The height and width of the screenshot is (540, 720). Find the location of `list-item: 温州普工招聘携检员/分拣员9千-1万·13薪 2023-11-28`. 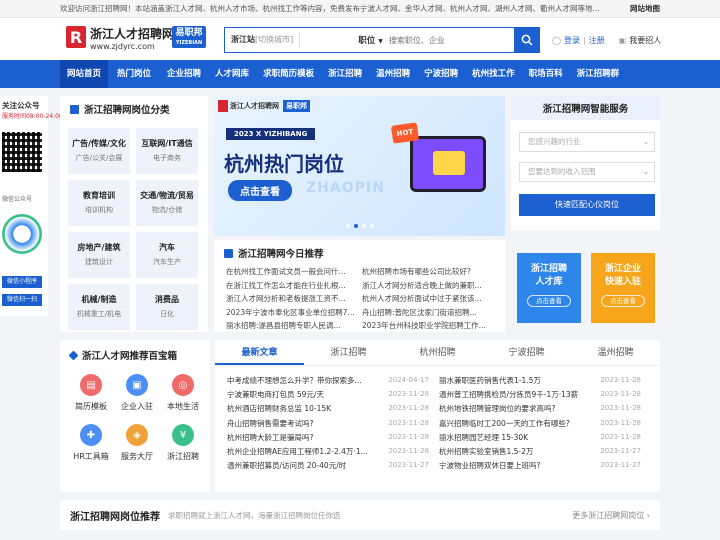

list-item: 温州普工招聘携检员/分拣员9千-1万·13薪 2023-11-28 is located at coordinates (545, 394).